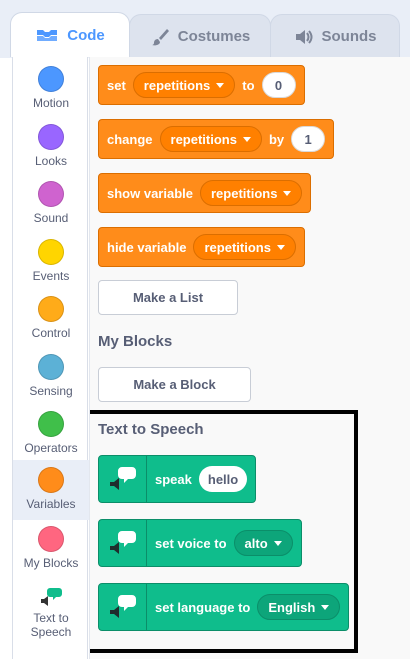 This screenshot has width=410, height=659. I want to click on events-color-dot, so click(51, 252).